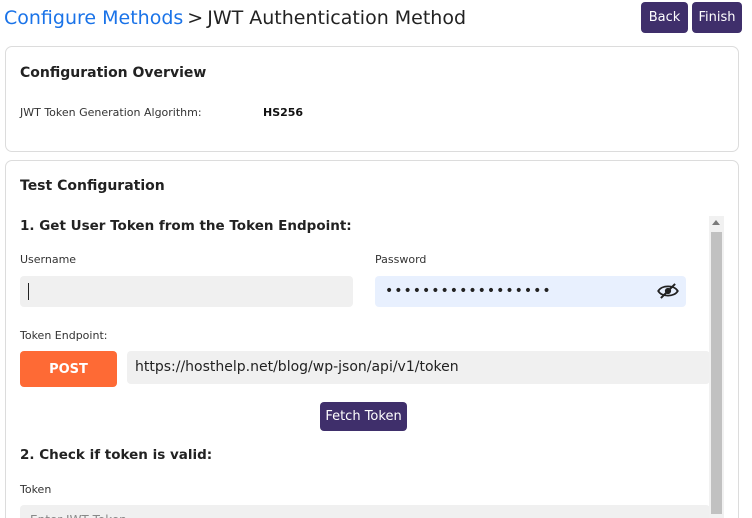  I want to click on back-button: Back, so click(664, 17).